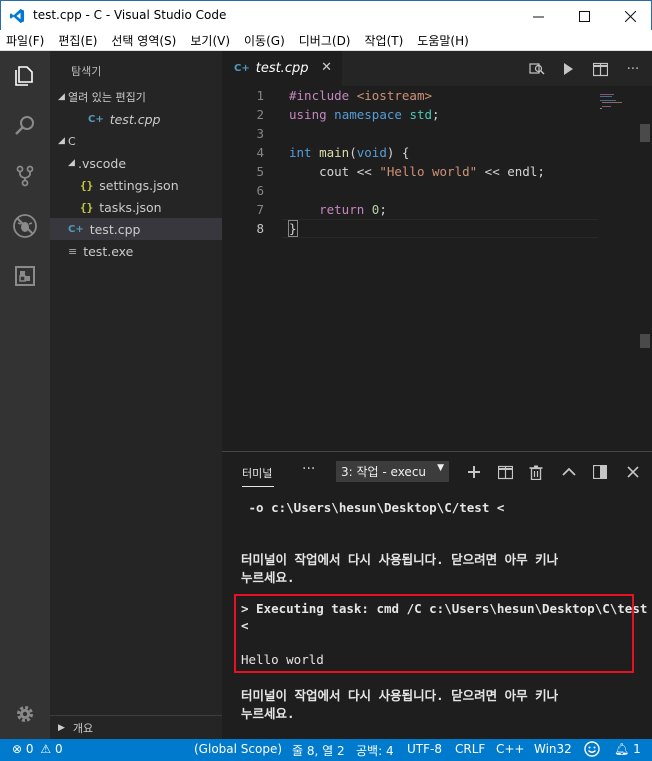 The width and height of the screenshot is (652, 761). What do you see at coordinates (25, 176) in the screenshot?
I see `source-control-icon` at bounding box center [25, 176].